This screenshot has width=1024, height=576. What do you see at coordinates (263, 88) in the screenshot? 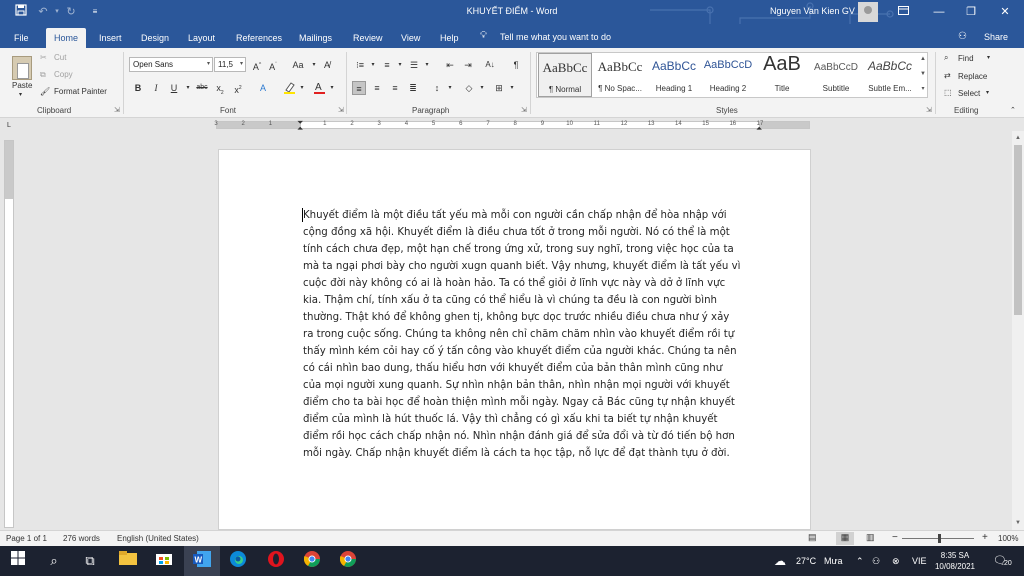
I see `text-effects-icon: A` at bounding box center [263, 88].